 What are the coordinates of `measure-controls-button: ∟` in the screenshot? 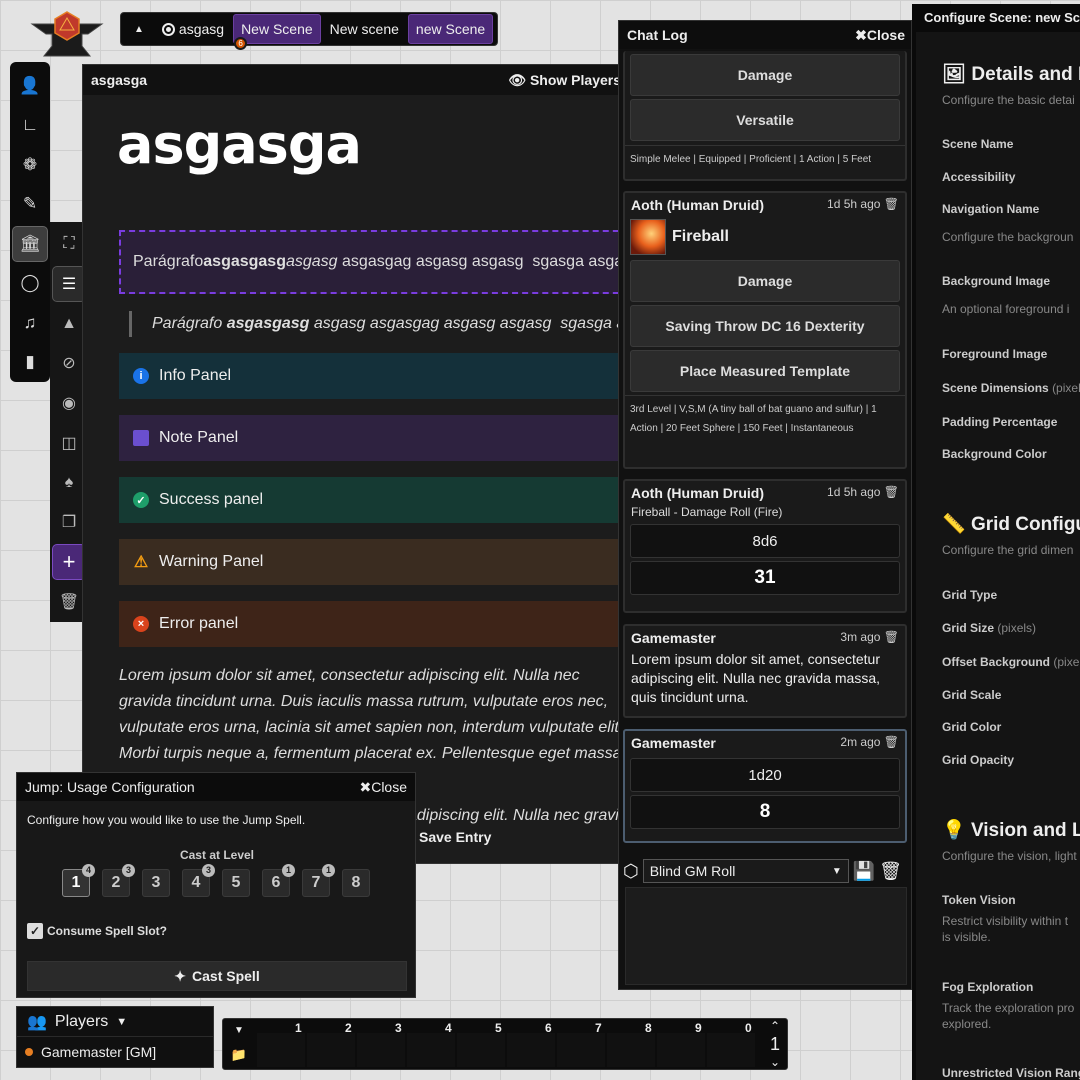 It's located at (30, 126).